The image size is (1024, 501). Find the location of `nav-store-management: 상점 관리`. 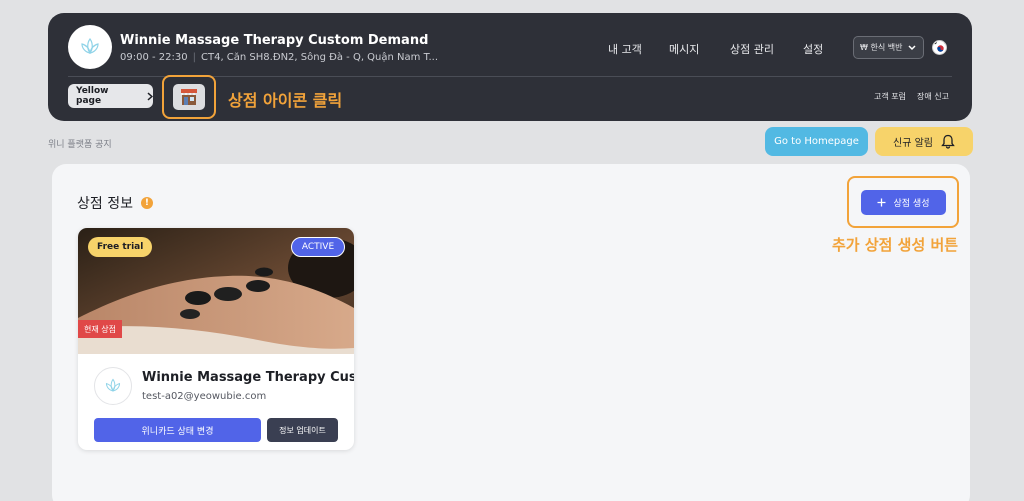

nav-store-management: 상점 관리 is located at coordinates (752, 49).